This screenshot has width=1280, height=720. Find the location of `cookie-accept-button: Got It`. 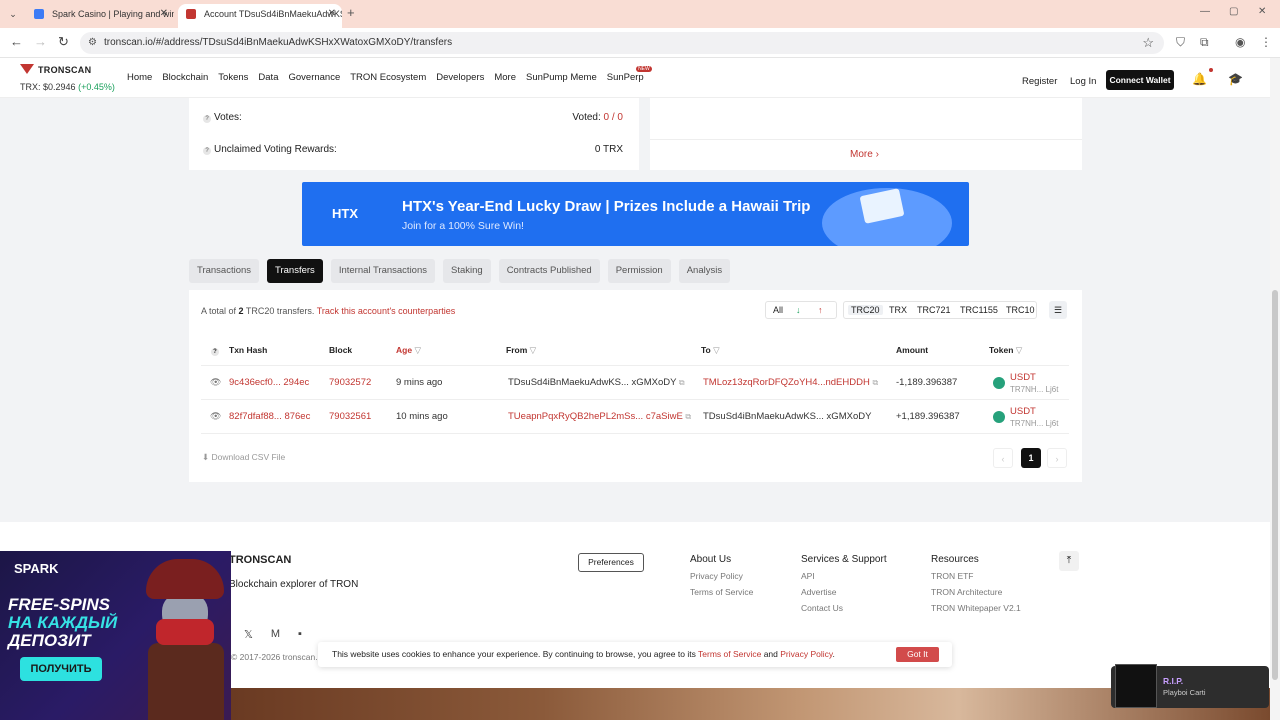

cookie-accept-button: Got It is located at coordinates (917, 654).